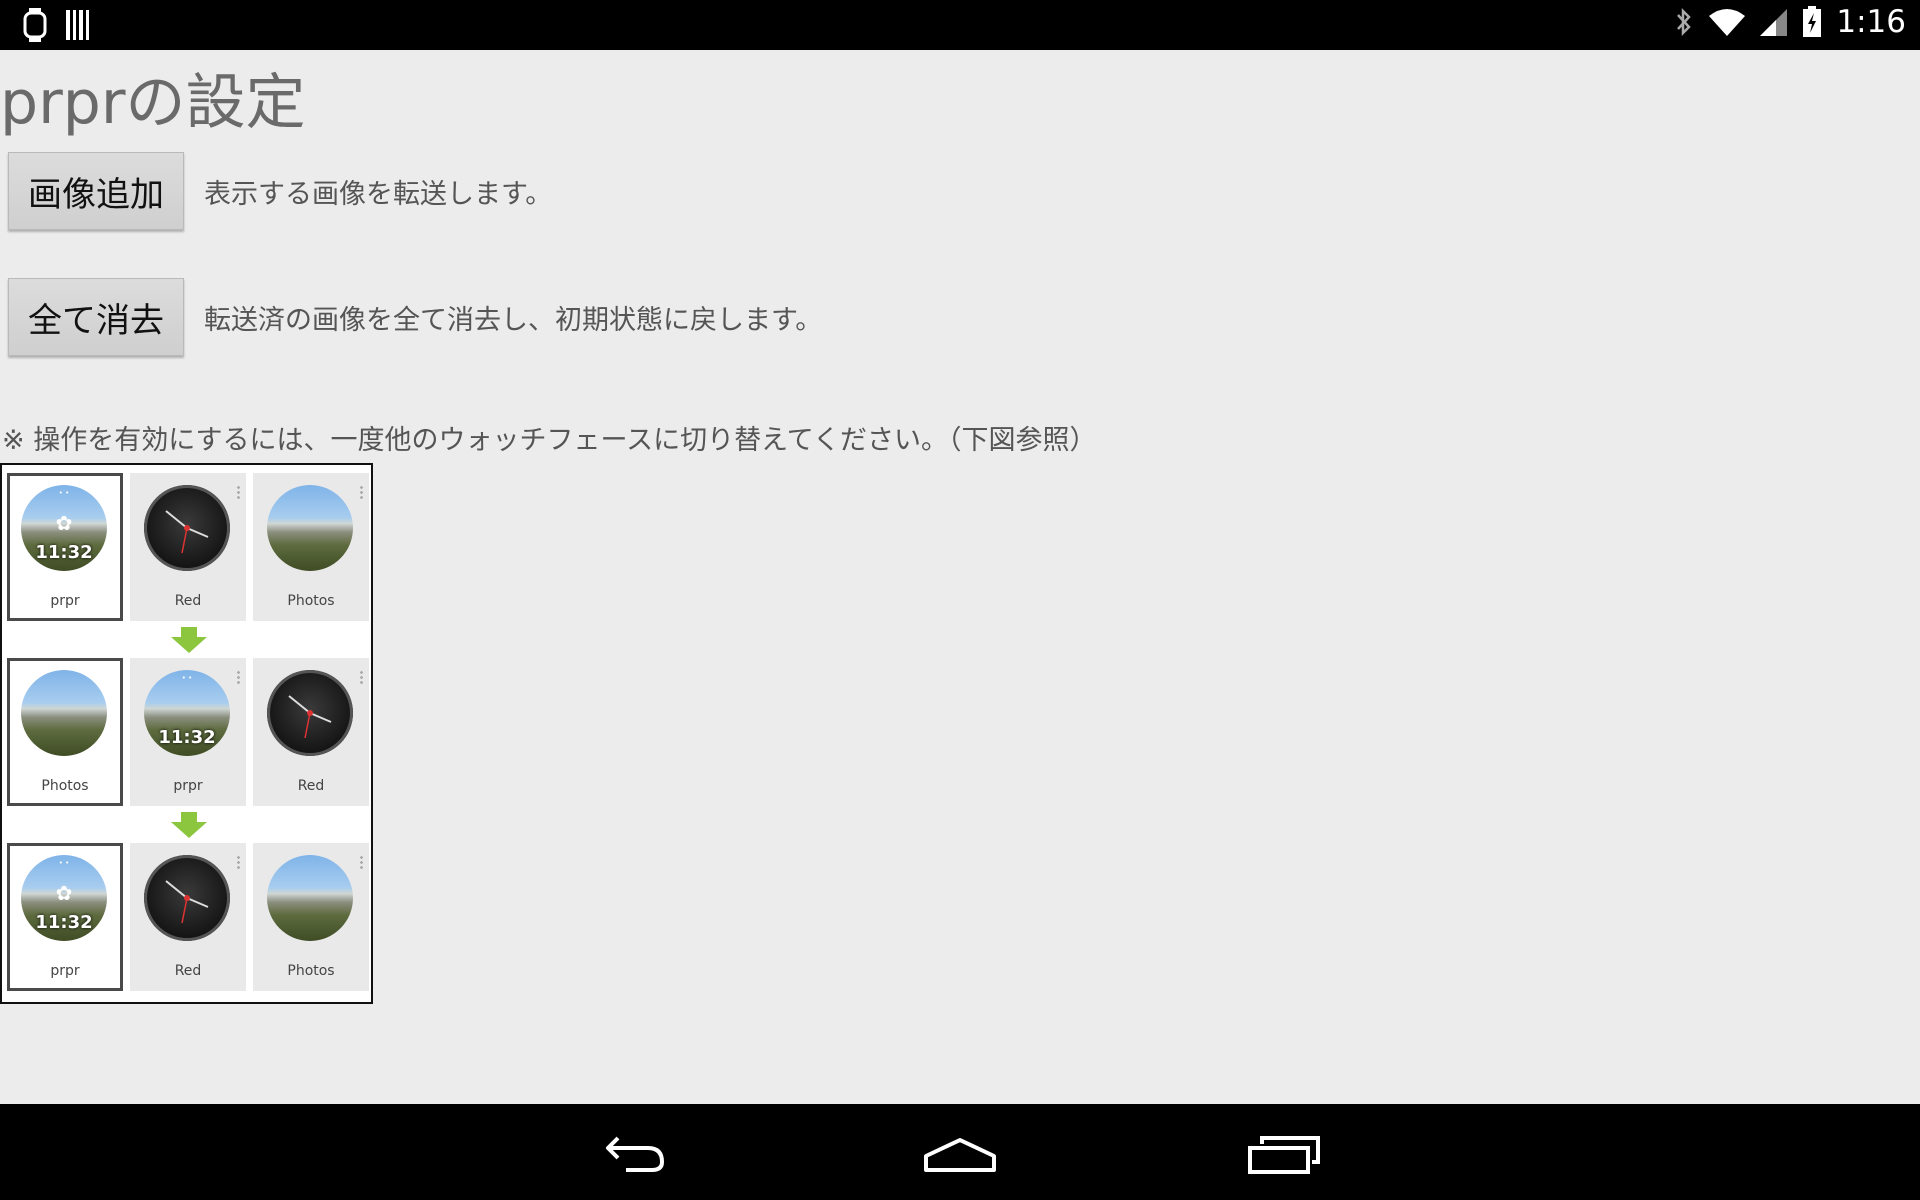  What do you see at coordinates (636, 1152) in the screenshot?
I see `back-icon` at bounding box center [636, 1152].